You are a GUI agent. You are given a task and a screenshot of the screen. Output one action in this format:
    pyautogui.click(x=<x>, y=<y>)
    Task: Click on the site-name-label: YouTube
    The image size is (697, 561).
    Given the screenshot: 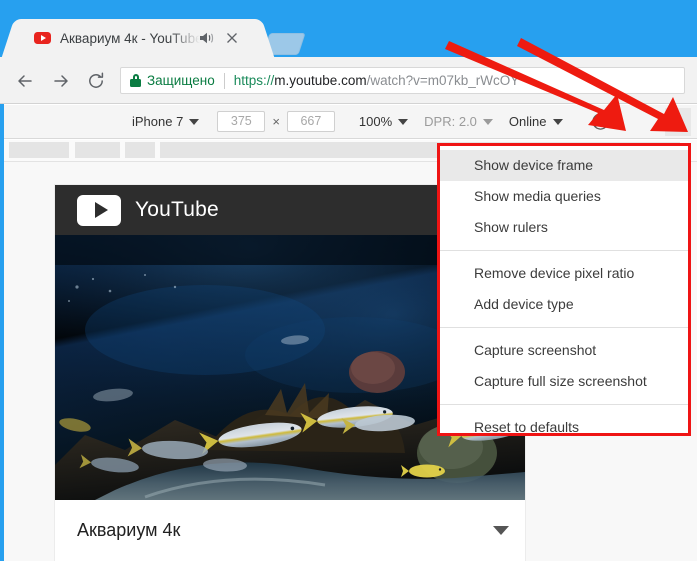 What is the action you would take?
    pyautogui.click(x=177, y=209)
    